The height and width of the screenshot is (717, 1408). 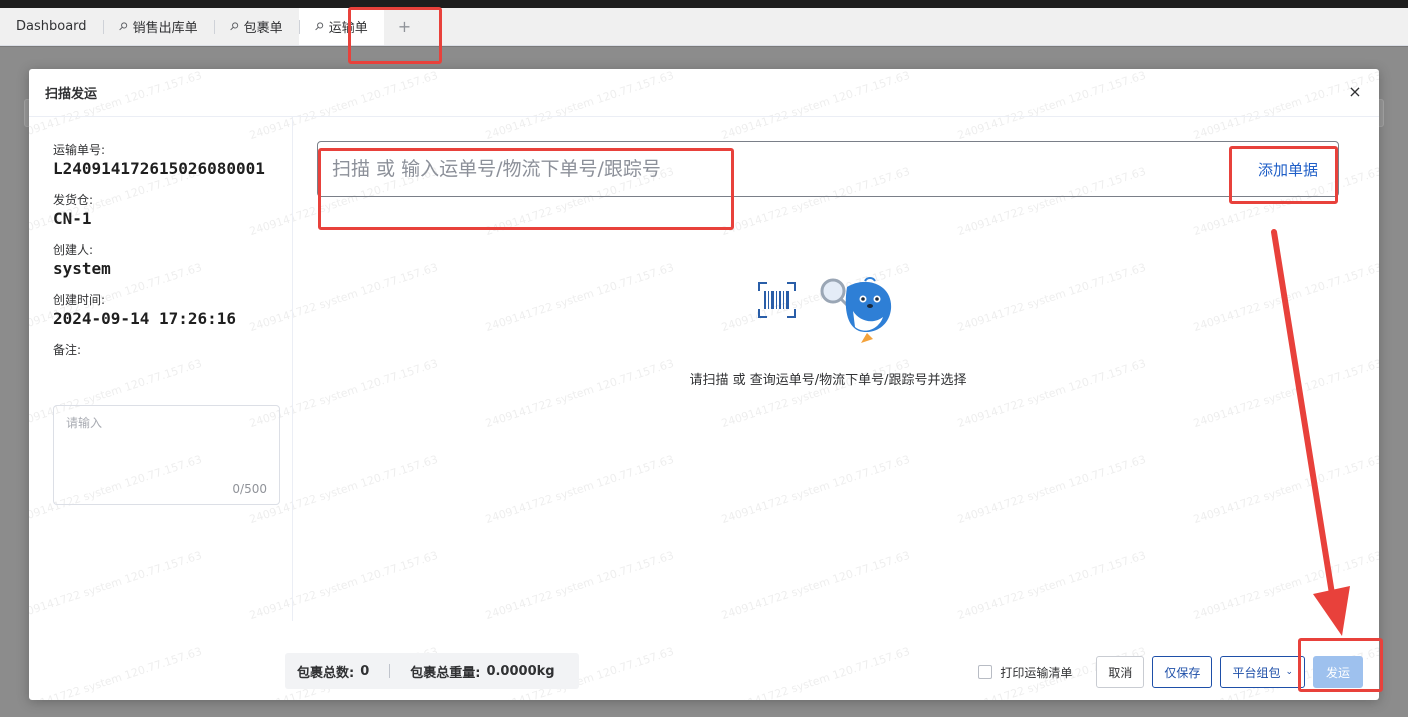 I want to click on checkbox-icon, so click(x=985, y=672).